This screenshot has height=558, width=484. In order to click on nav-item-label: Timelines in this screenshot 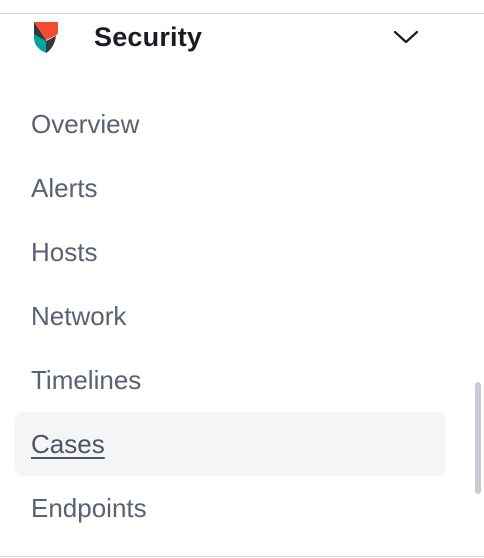, I will do `click(86, 379)`.